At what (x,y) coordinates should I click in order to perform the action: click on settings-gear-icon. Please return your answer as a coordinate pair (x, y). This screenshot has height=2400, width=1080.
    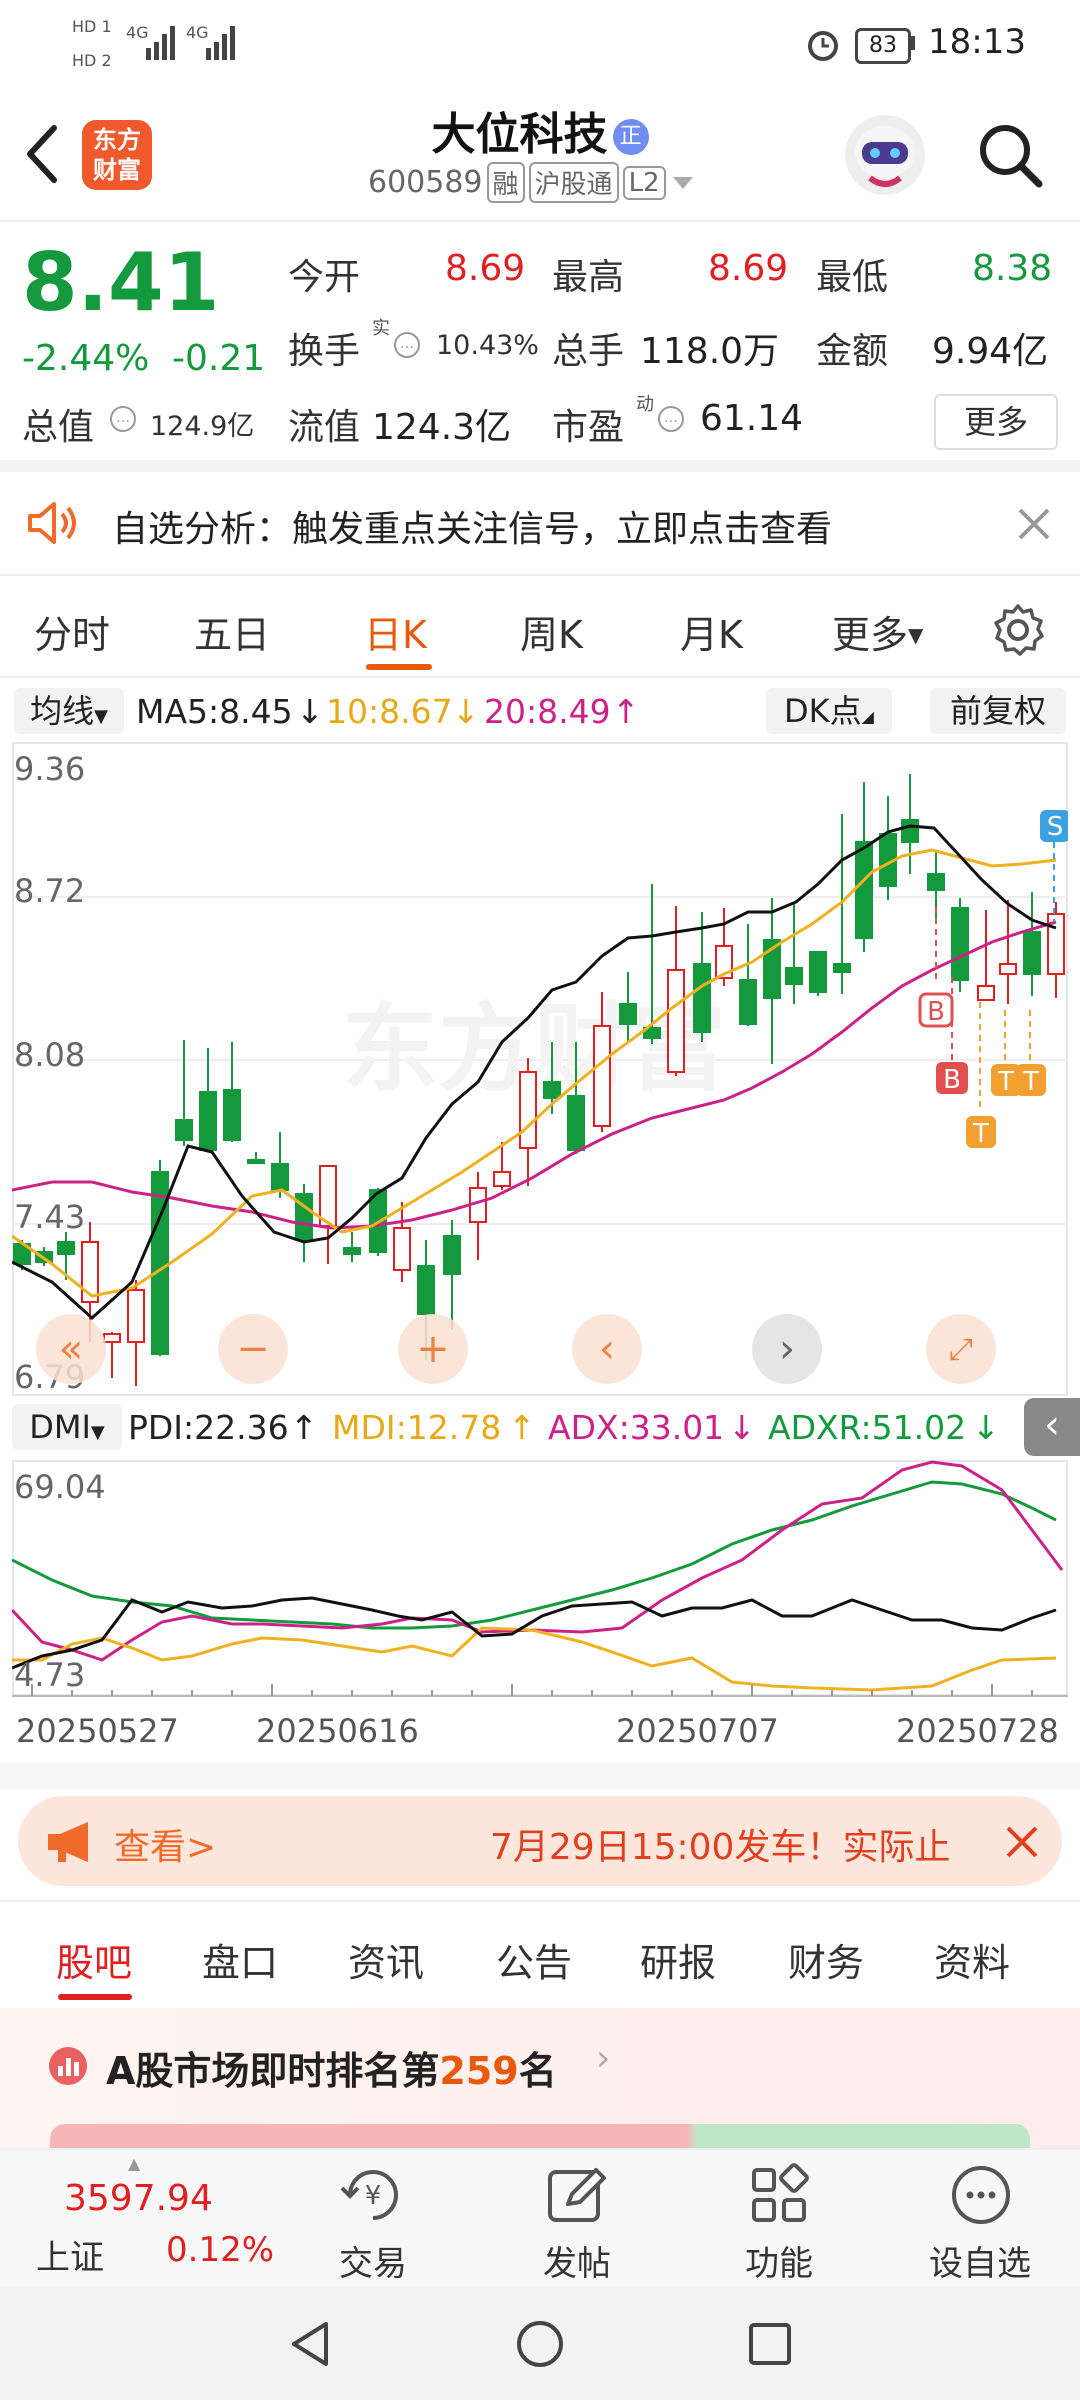
    Looking at the image, I should click on (1018, 630).